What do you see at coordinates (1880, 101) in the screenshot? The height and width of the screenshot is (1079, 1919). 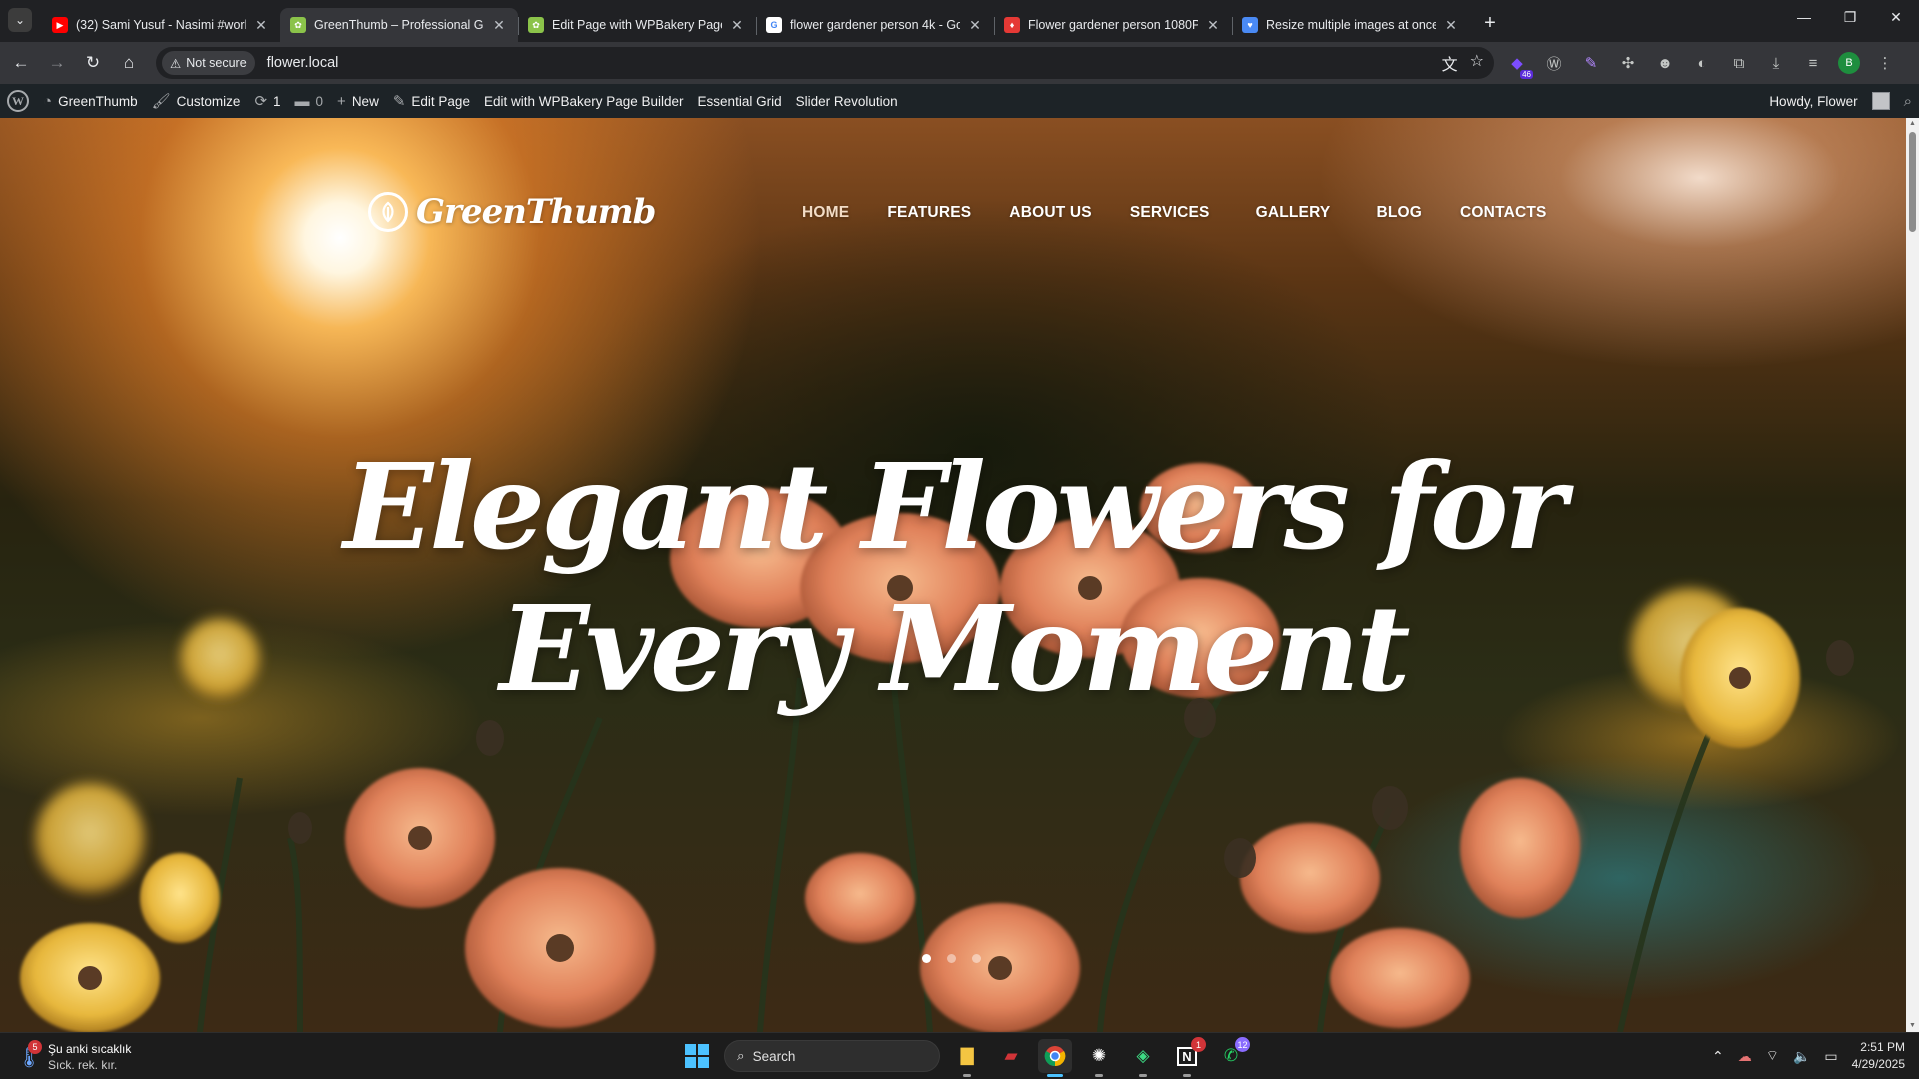 I see `avatar` at bounding box center [1880, 101].